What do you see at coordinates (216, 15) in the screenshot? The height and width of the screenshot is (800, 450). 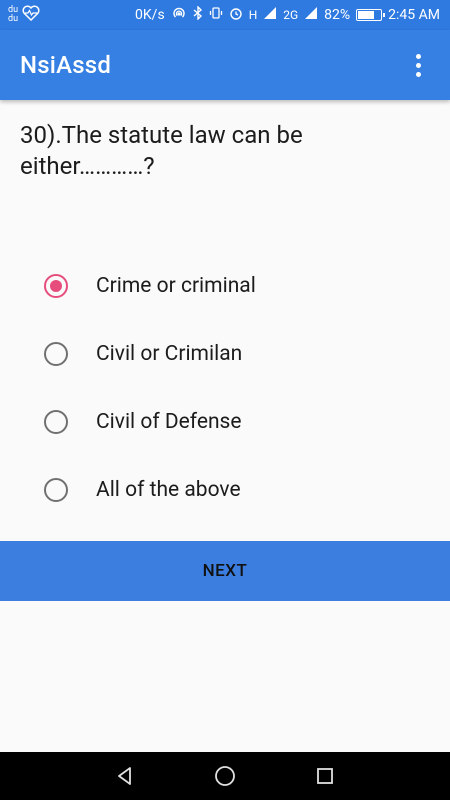 I see `vibrate-icon` at bounding box center [216, 15].